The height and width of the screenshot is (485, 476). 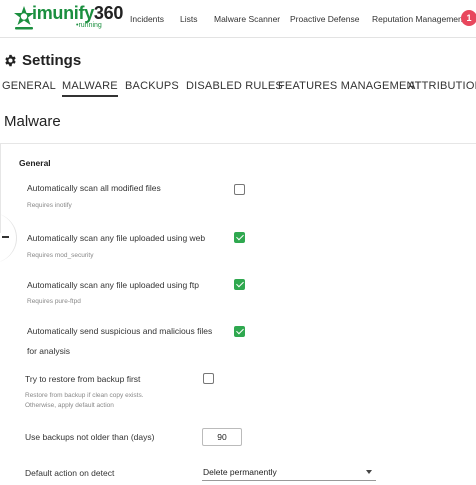 I want to click on group-title-general: General, so click(x=35, y=163).